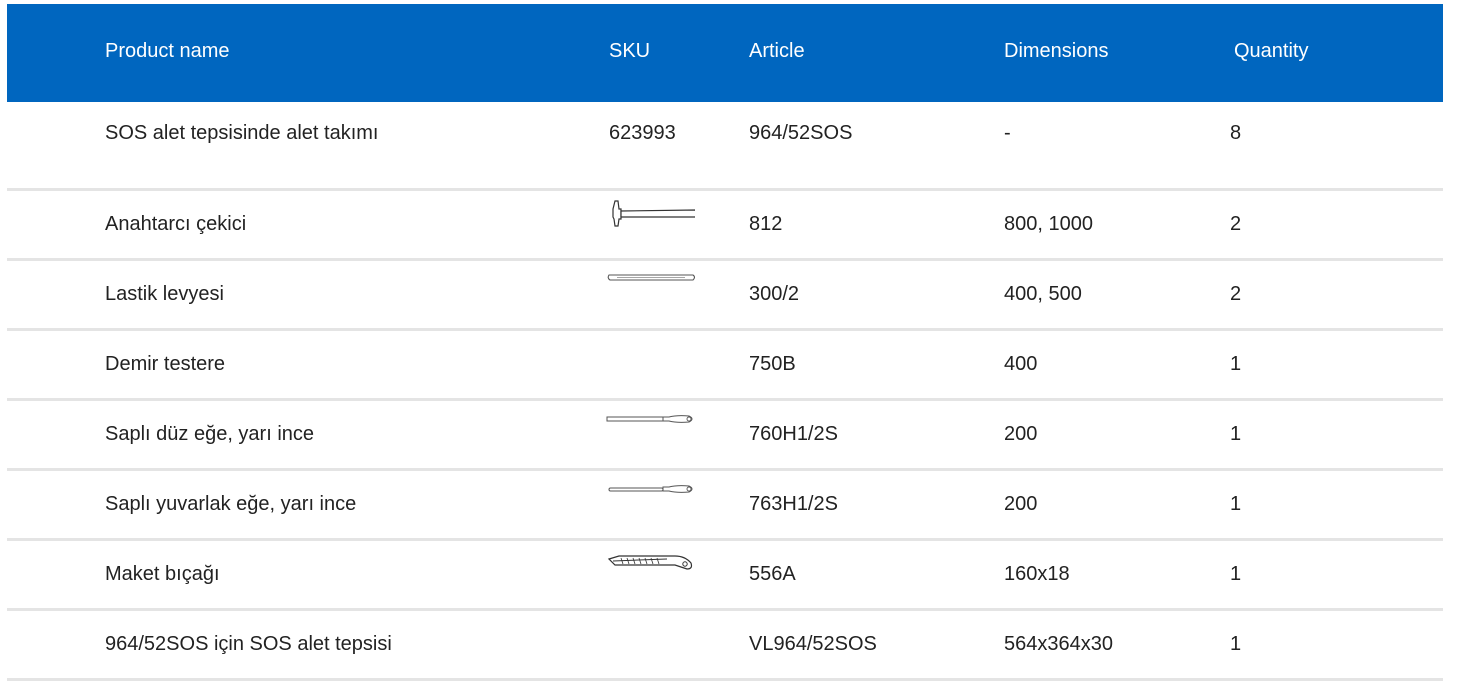 This screenshot has height=682, width=1463. Describe the element at coordinates (650, 563) in the screenshot. I see `utility-knife-icon` at that location.